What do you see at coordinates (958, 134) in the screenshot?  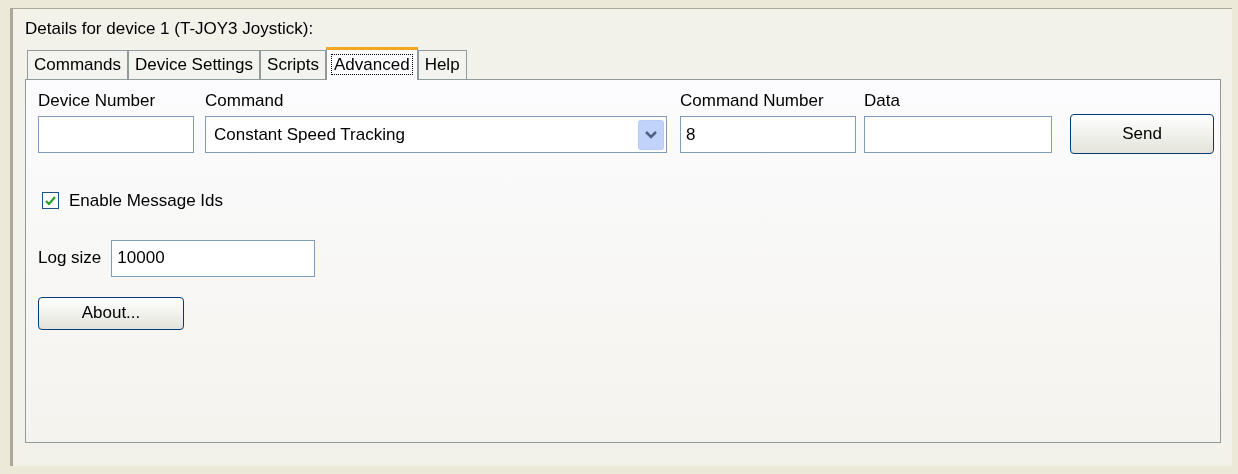 I see `data-field` at bounding box center [958, 134].